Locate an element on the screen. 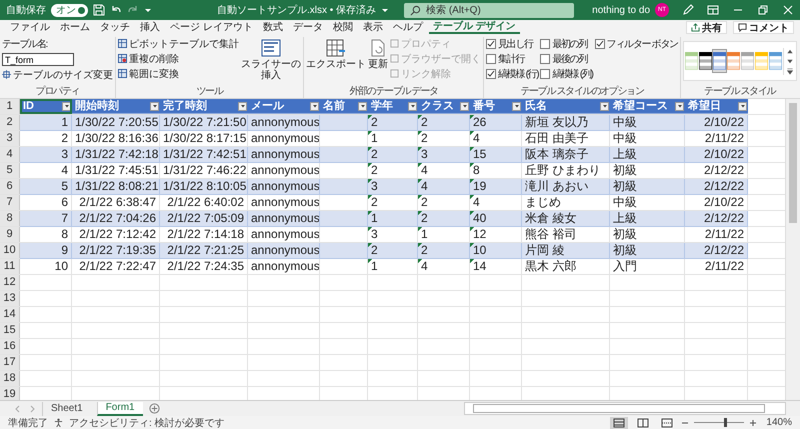  column-header-label: 名前 is located at coordinates (334, 106).